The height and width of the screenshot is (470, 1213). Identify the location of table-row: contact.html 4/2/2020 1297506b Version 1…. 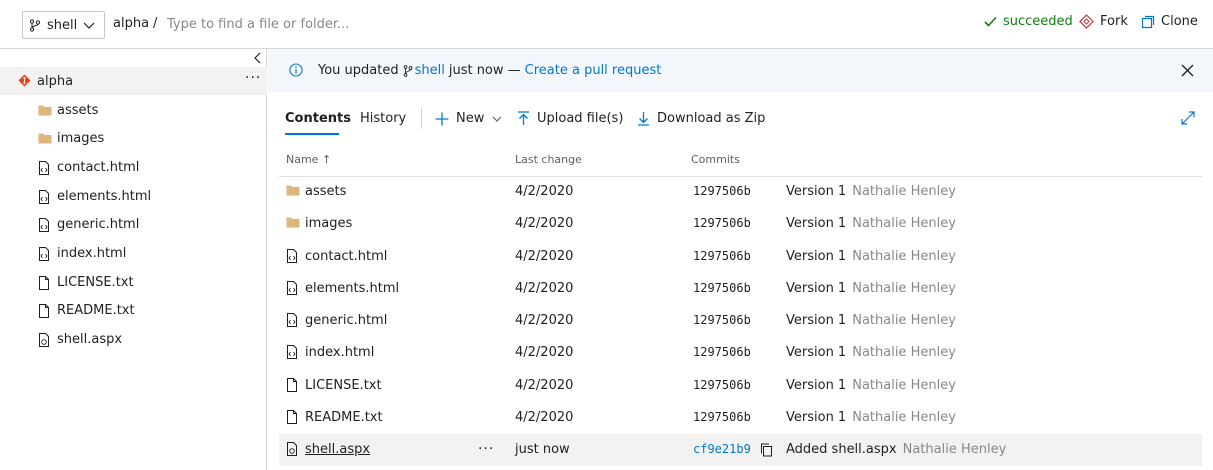
(740, 257).